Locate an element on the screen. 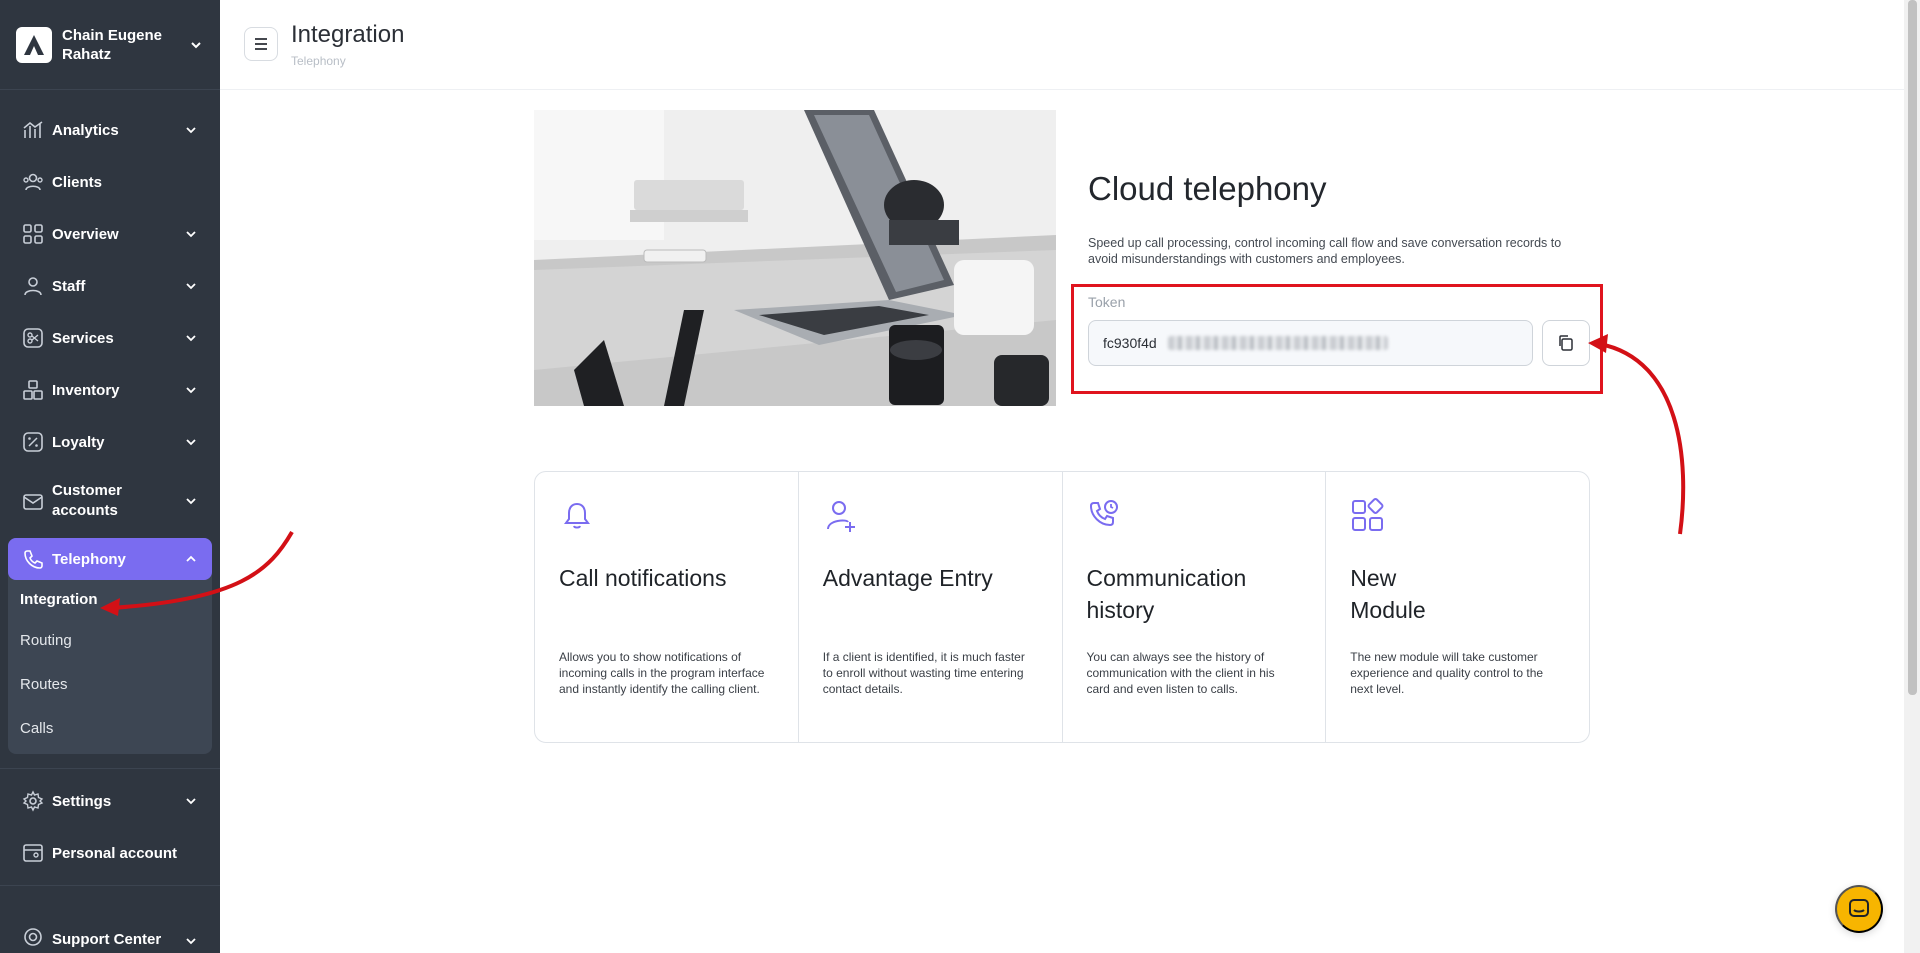  laptop-desk-illustration is located at coordinates (795, 258).